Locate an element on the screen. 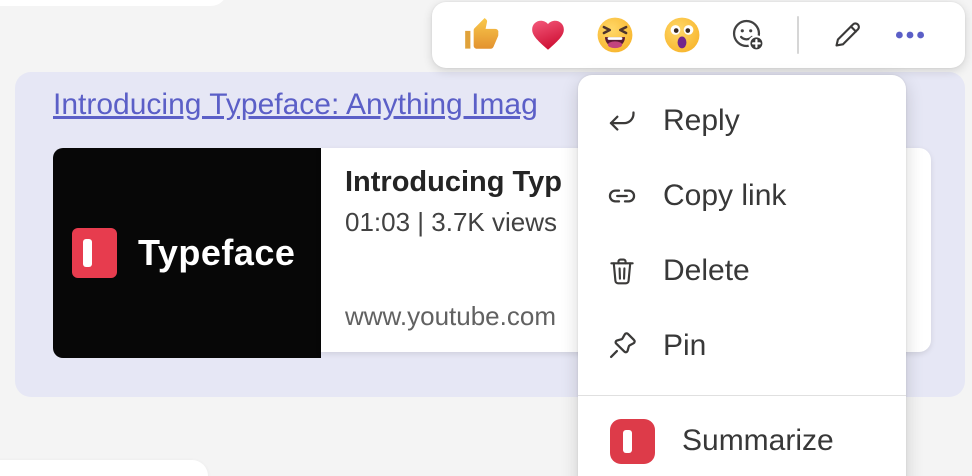 This screenshot has width=972, height=476. reply-icon is located at coordinates (622, 121).